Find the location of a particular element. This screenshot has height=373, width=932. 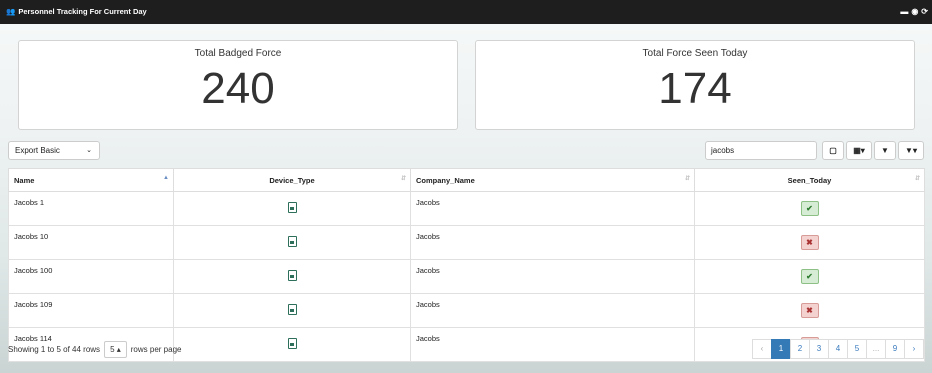

users-icon: 👥 is located at coordinates (11, 11).